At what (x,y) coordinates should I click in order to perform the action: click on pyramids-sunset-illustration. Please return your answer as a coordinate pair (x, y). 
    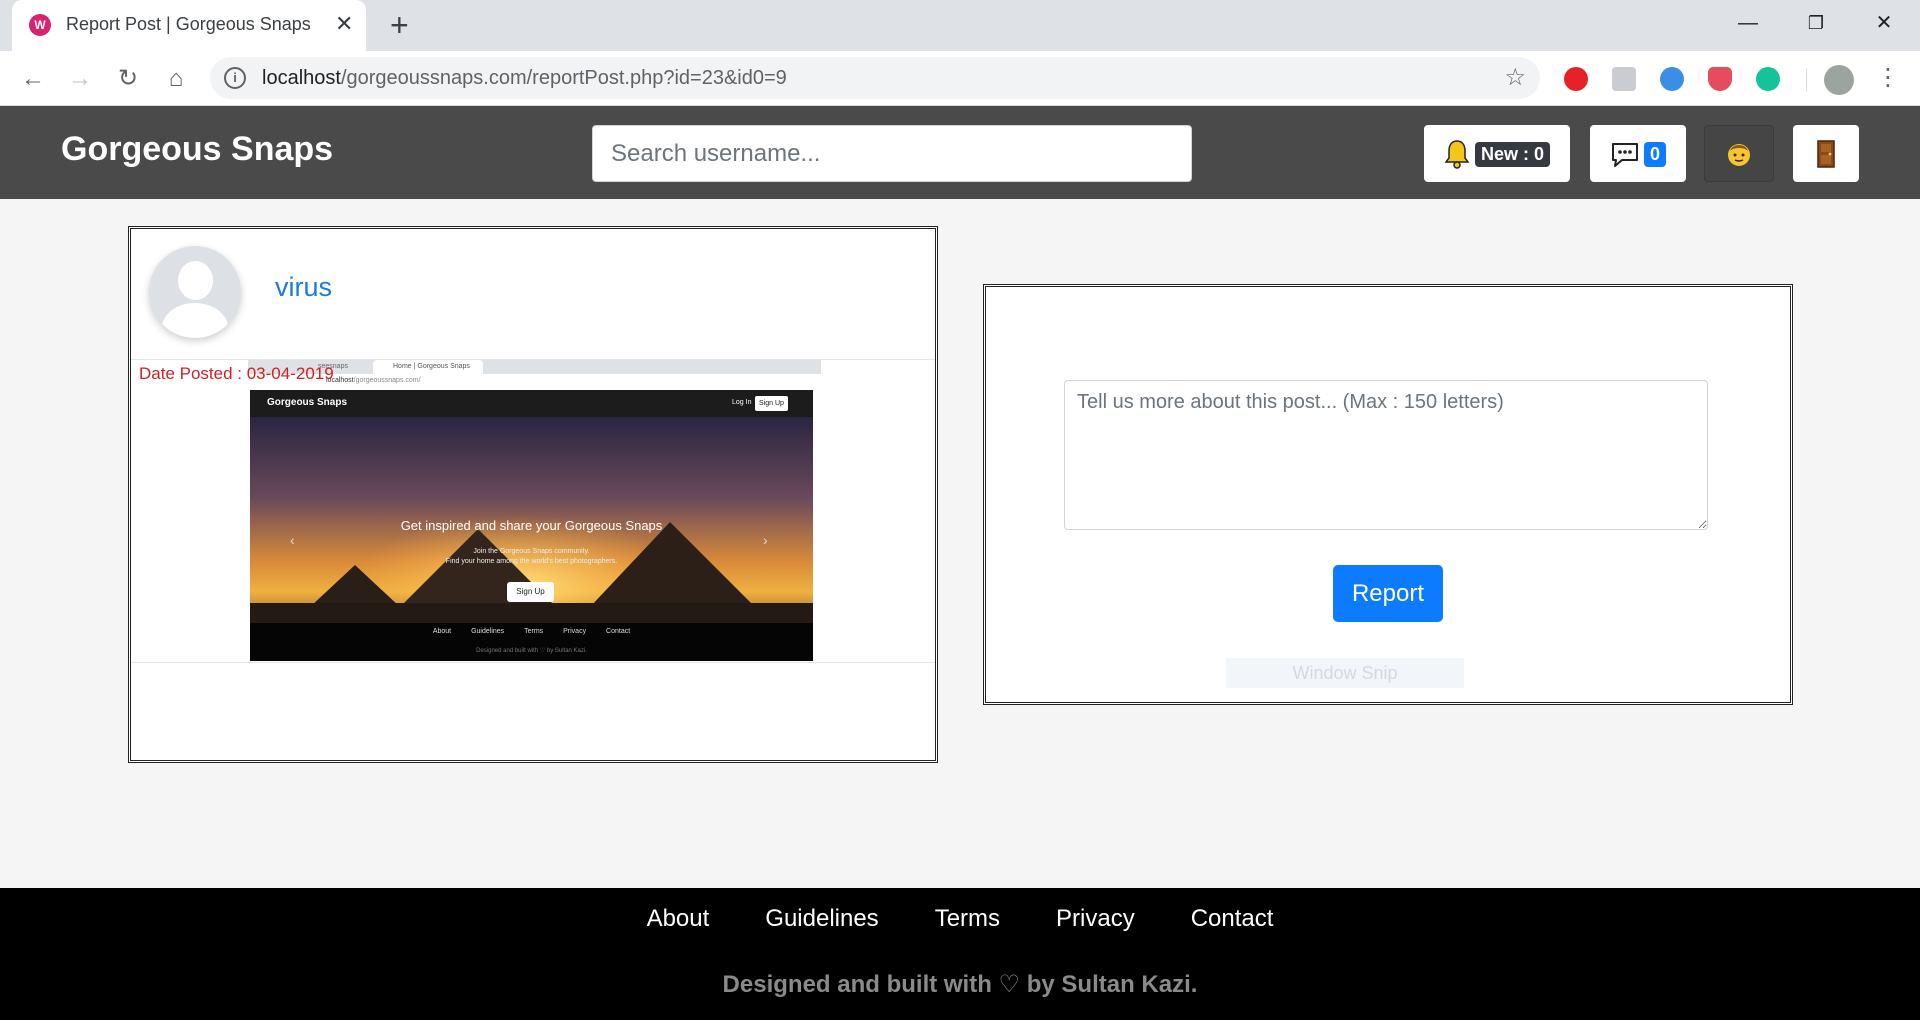
    Looking at the image, I should click on (531, 533).